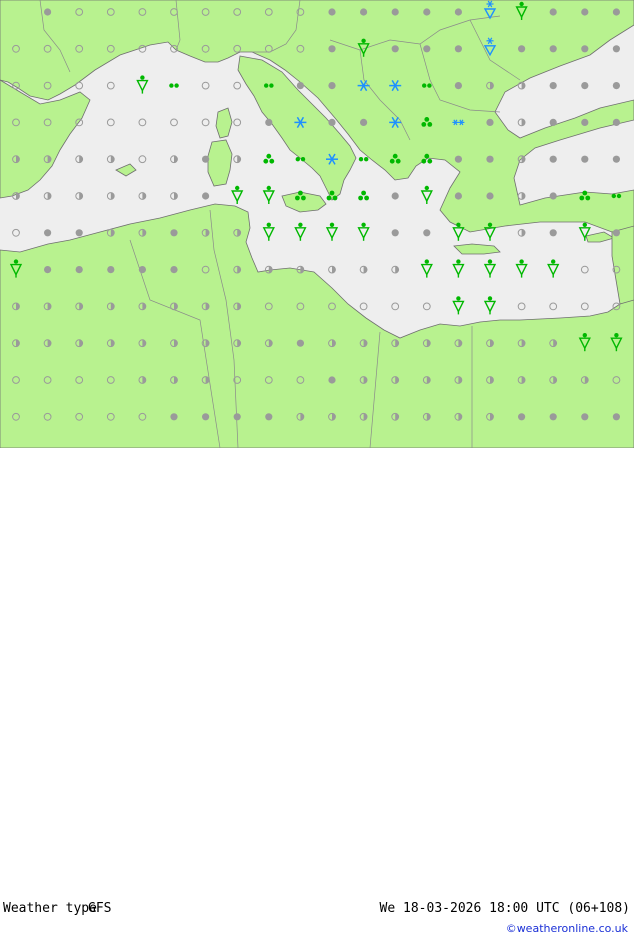  What do you see at coordinates (50, 908) in the screenshot?
I see `map-type-label: Weather type` at bounding box center [50, 908].